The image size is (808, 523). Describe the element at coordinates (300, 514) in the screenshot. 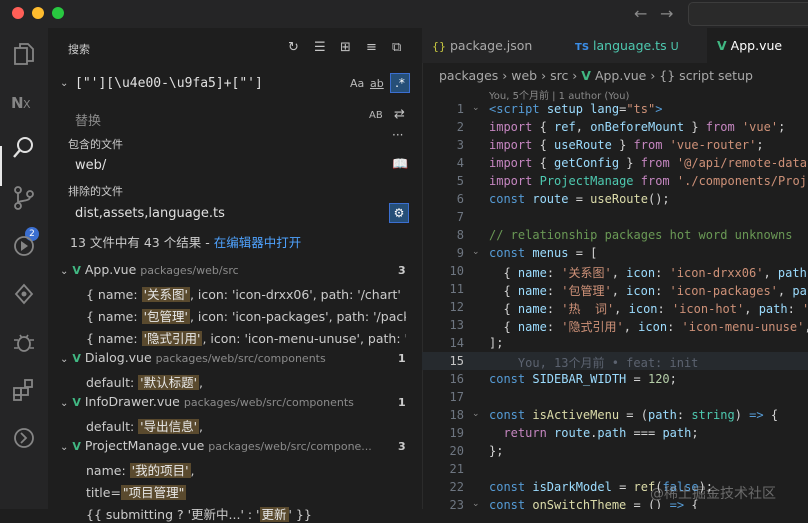

I see `match-suffix: ' }}` at that location.